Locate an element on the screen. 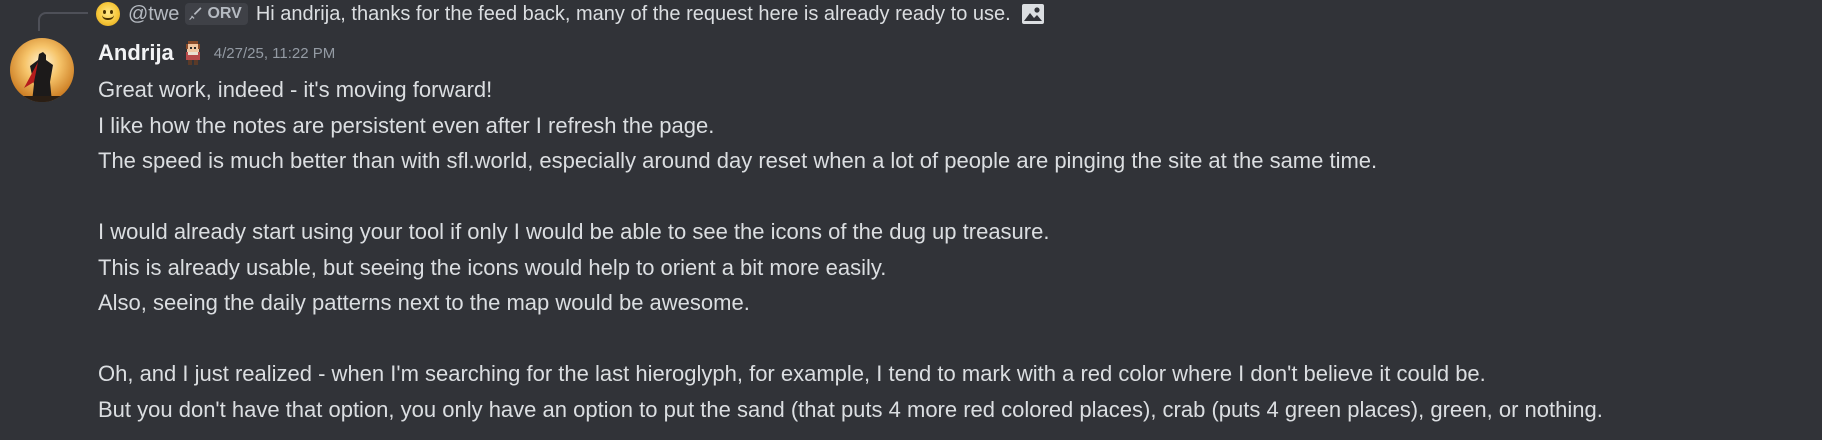 This screenshot has width=1822, height=440. superhero-avatar-icon is located at coordinates (42, 70).